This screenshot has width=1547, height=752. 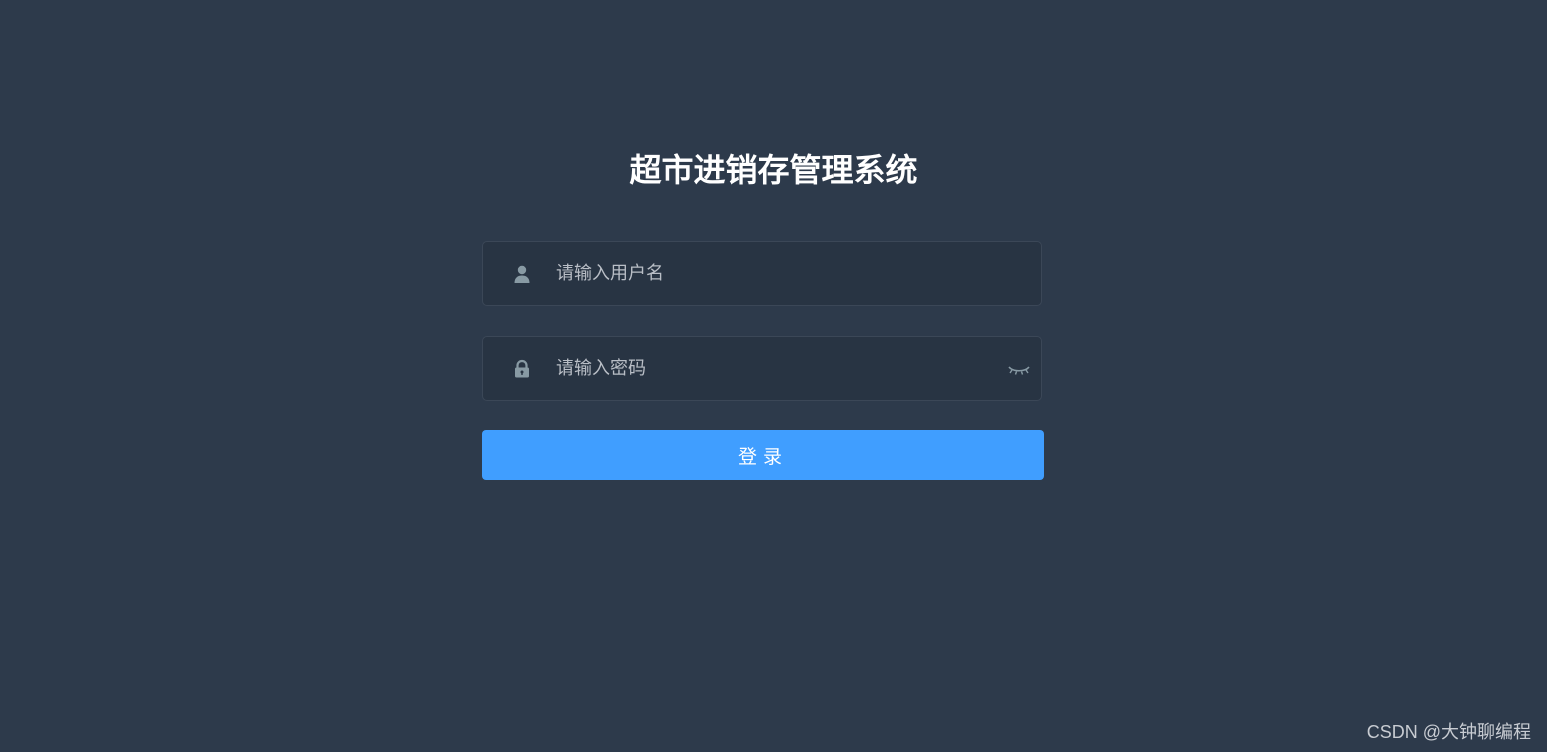 What do you see at coordinates (522, 369) in the screenshot?
I see `lock-icon` at bounding box center [522, 369].